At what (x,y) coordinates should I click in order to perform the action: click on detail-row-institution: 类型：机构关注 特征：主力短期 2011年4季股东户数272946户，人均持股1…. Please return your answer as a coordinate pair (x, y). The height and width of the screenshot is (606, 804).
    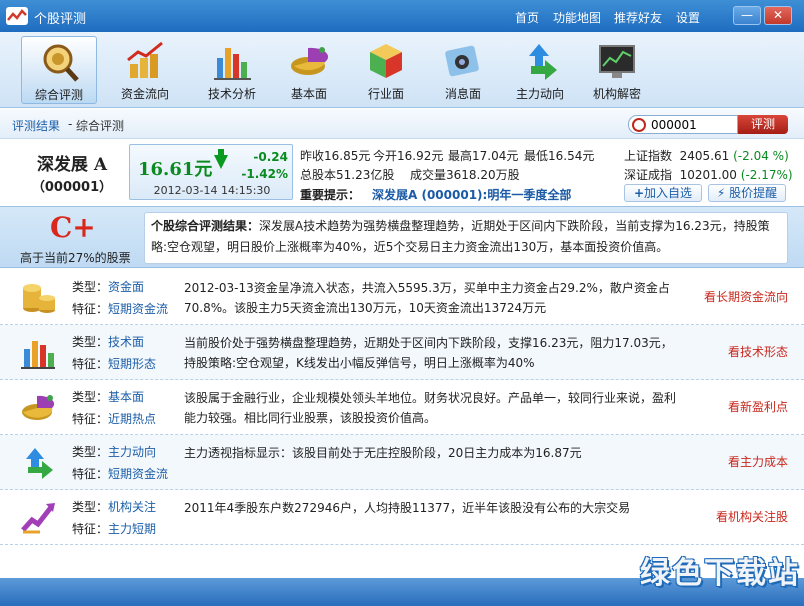
    Looking at the image, I should click on (402, 517).